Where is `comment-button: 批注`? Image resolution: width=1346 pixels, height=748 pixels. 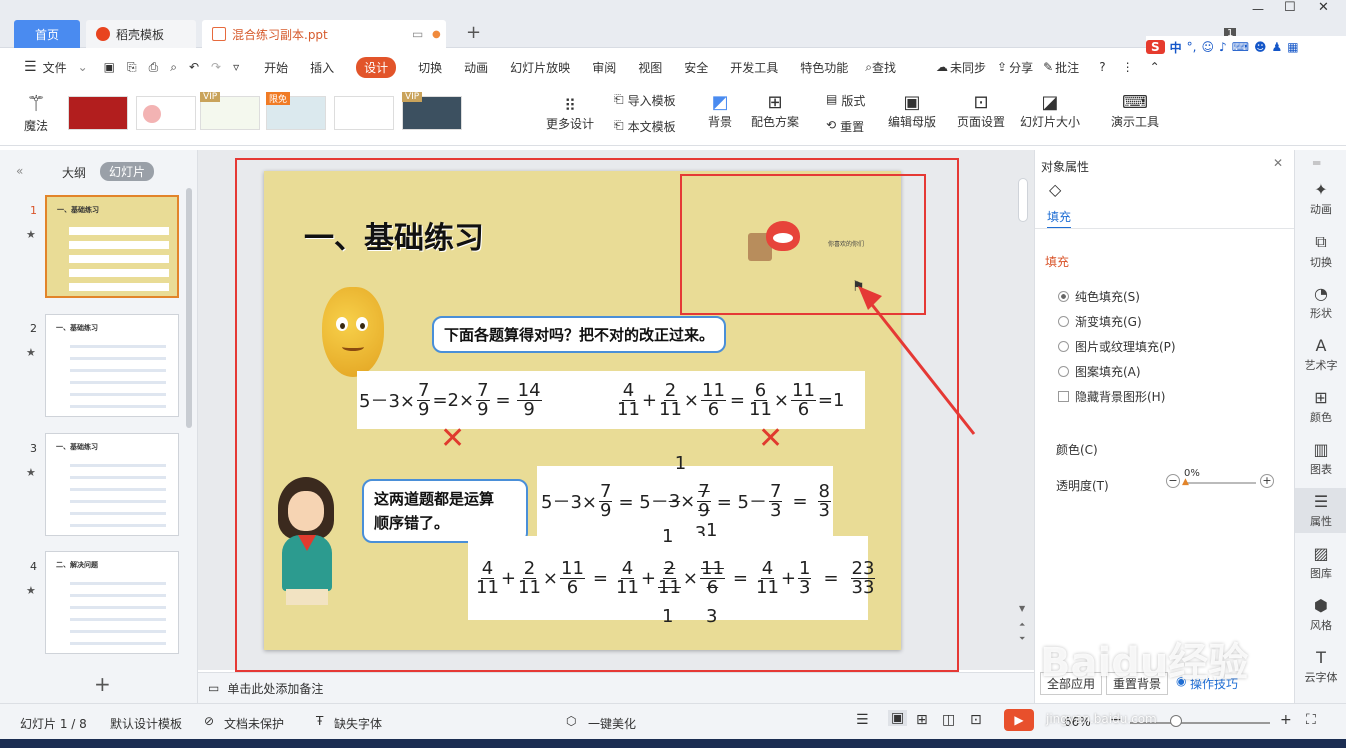
comment-button: 批注 is located at coordinates (1067, 67).